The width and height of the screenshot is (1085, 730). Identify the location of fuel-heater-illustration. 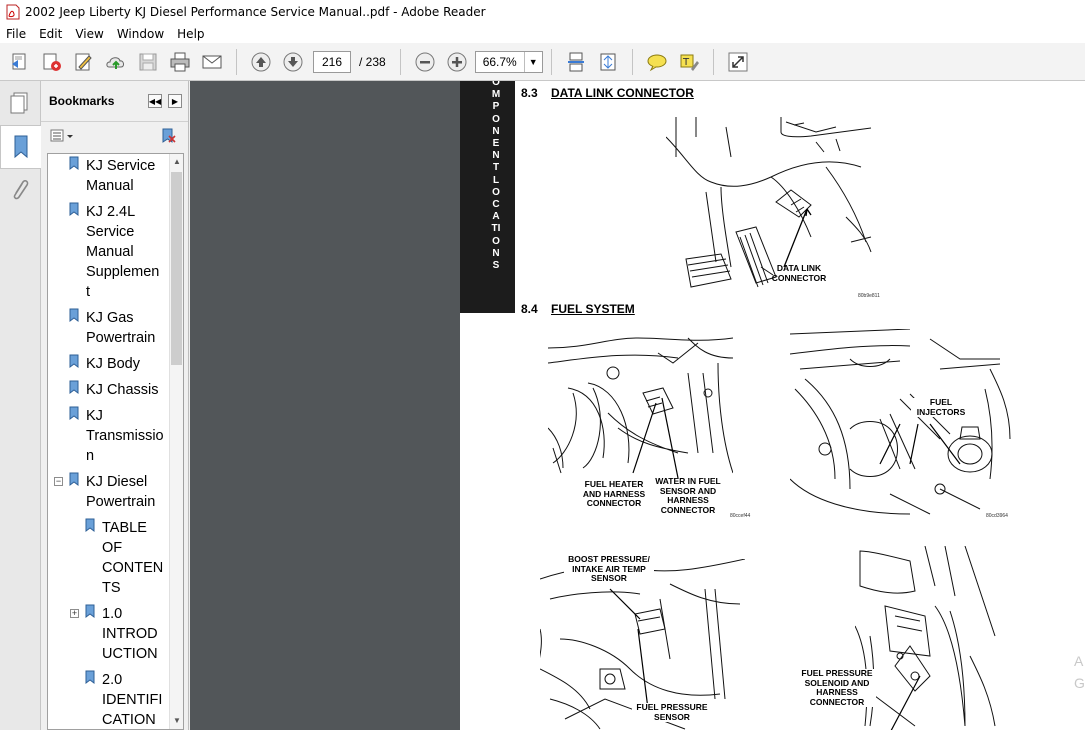
(640, 407).